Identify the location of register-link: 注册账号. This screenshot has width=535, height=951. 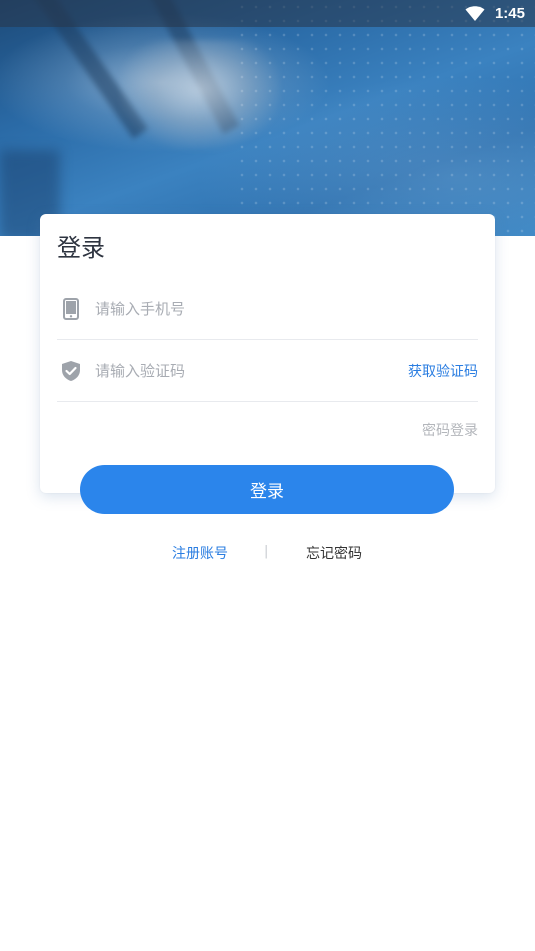
(200, 553).